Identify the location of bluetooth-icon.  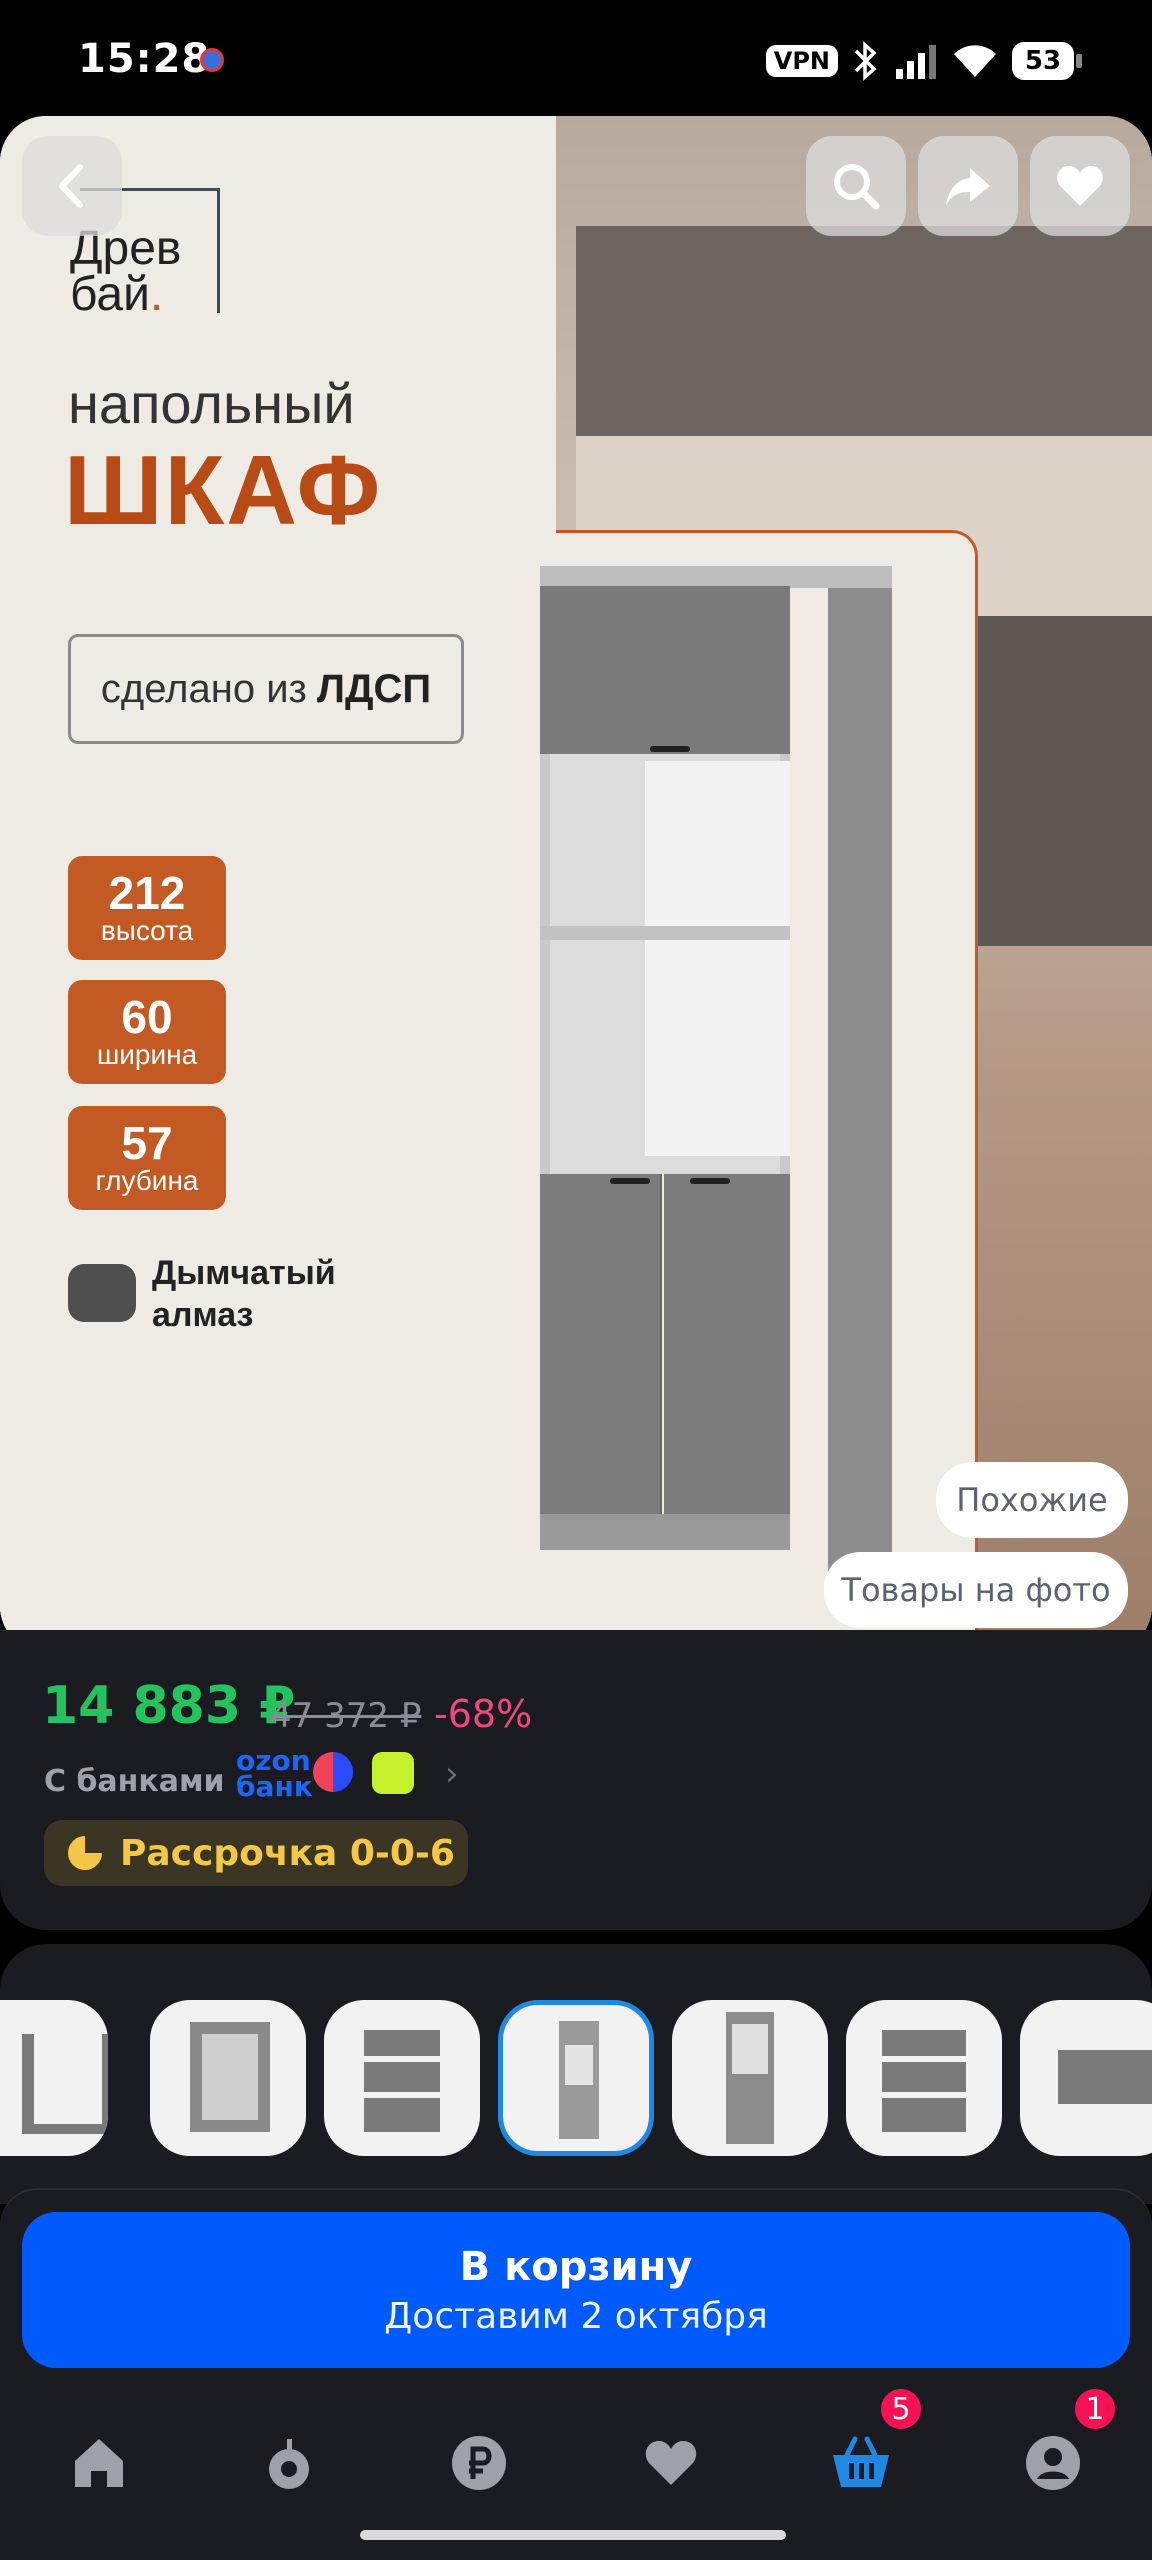
(865, 61).